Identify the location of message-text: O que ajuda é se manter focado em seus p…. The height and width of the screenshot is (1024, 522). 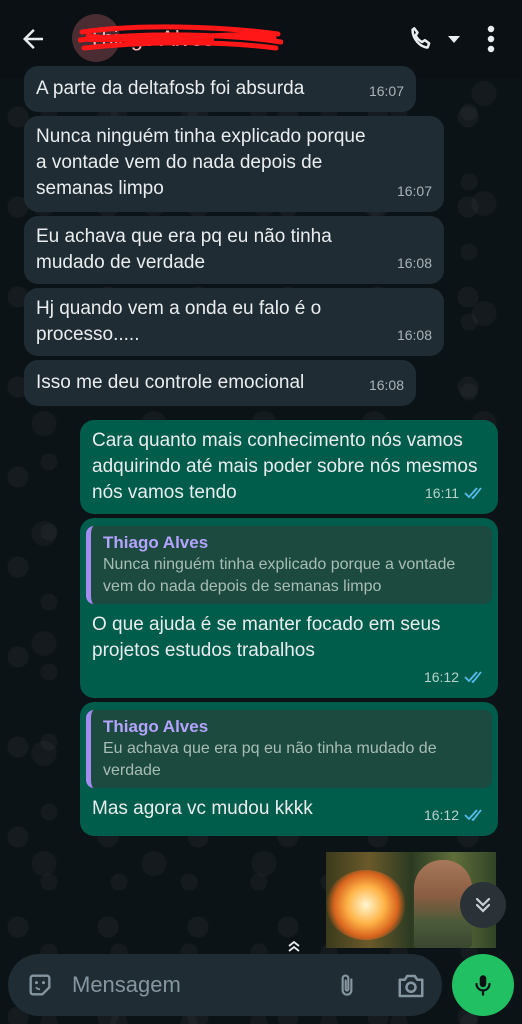
(266, 637).